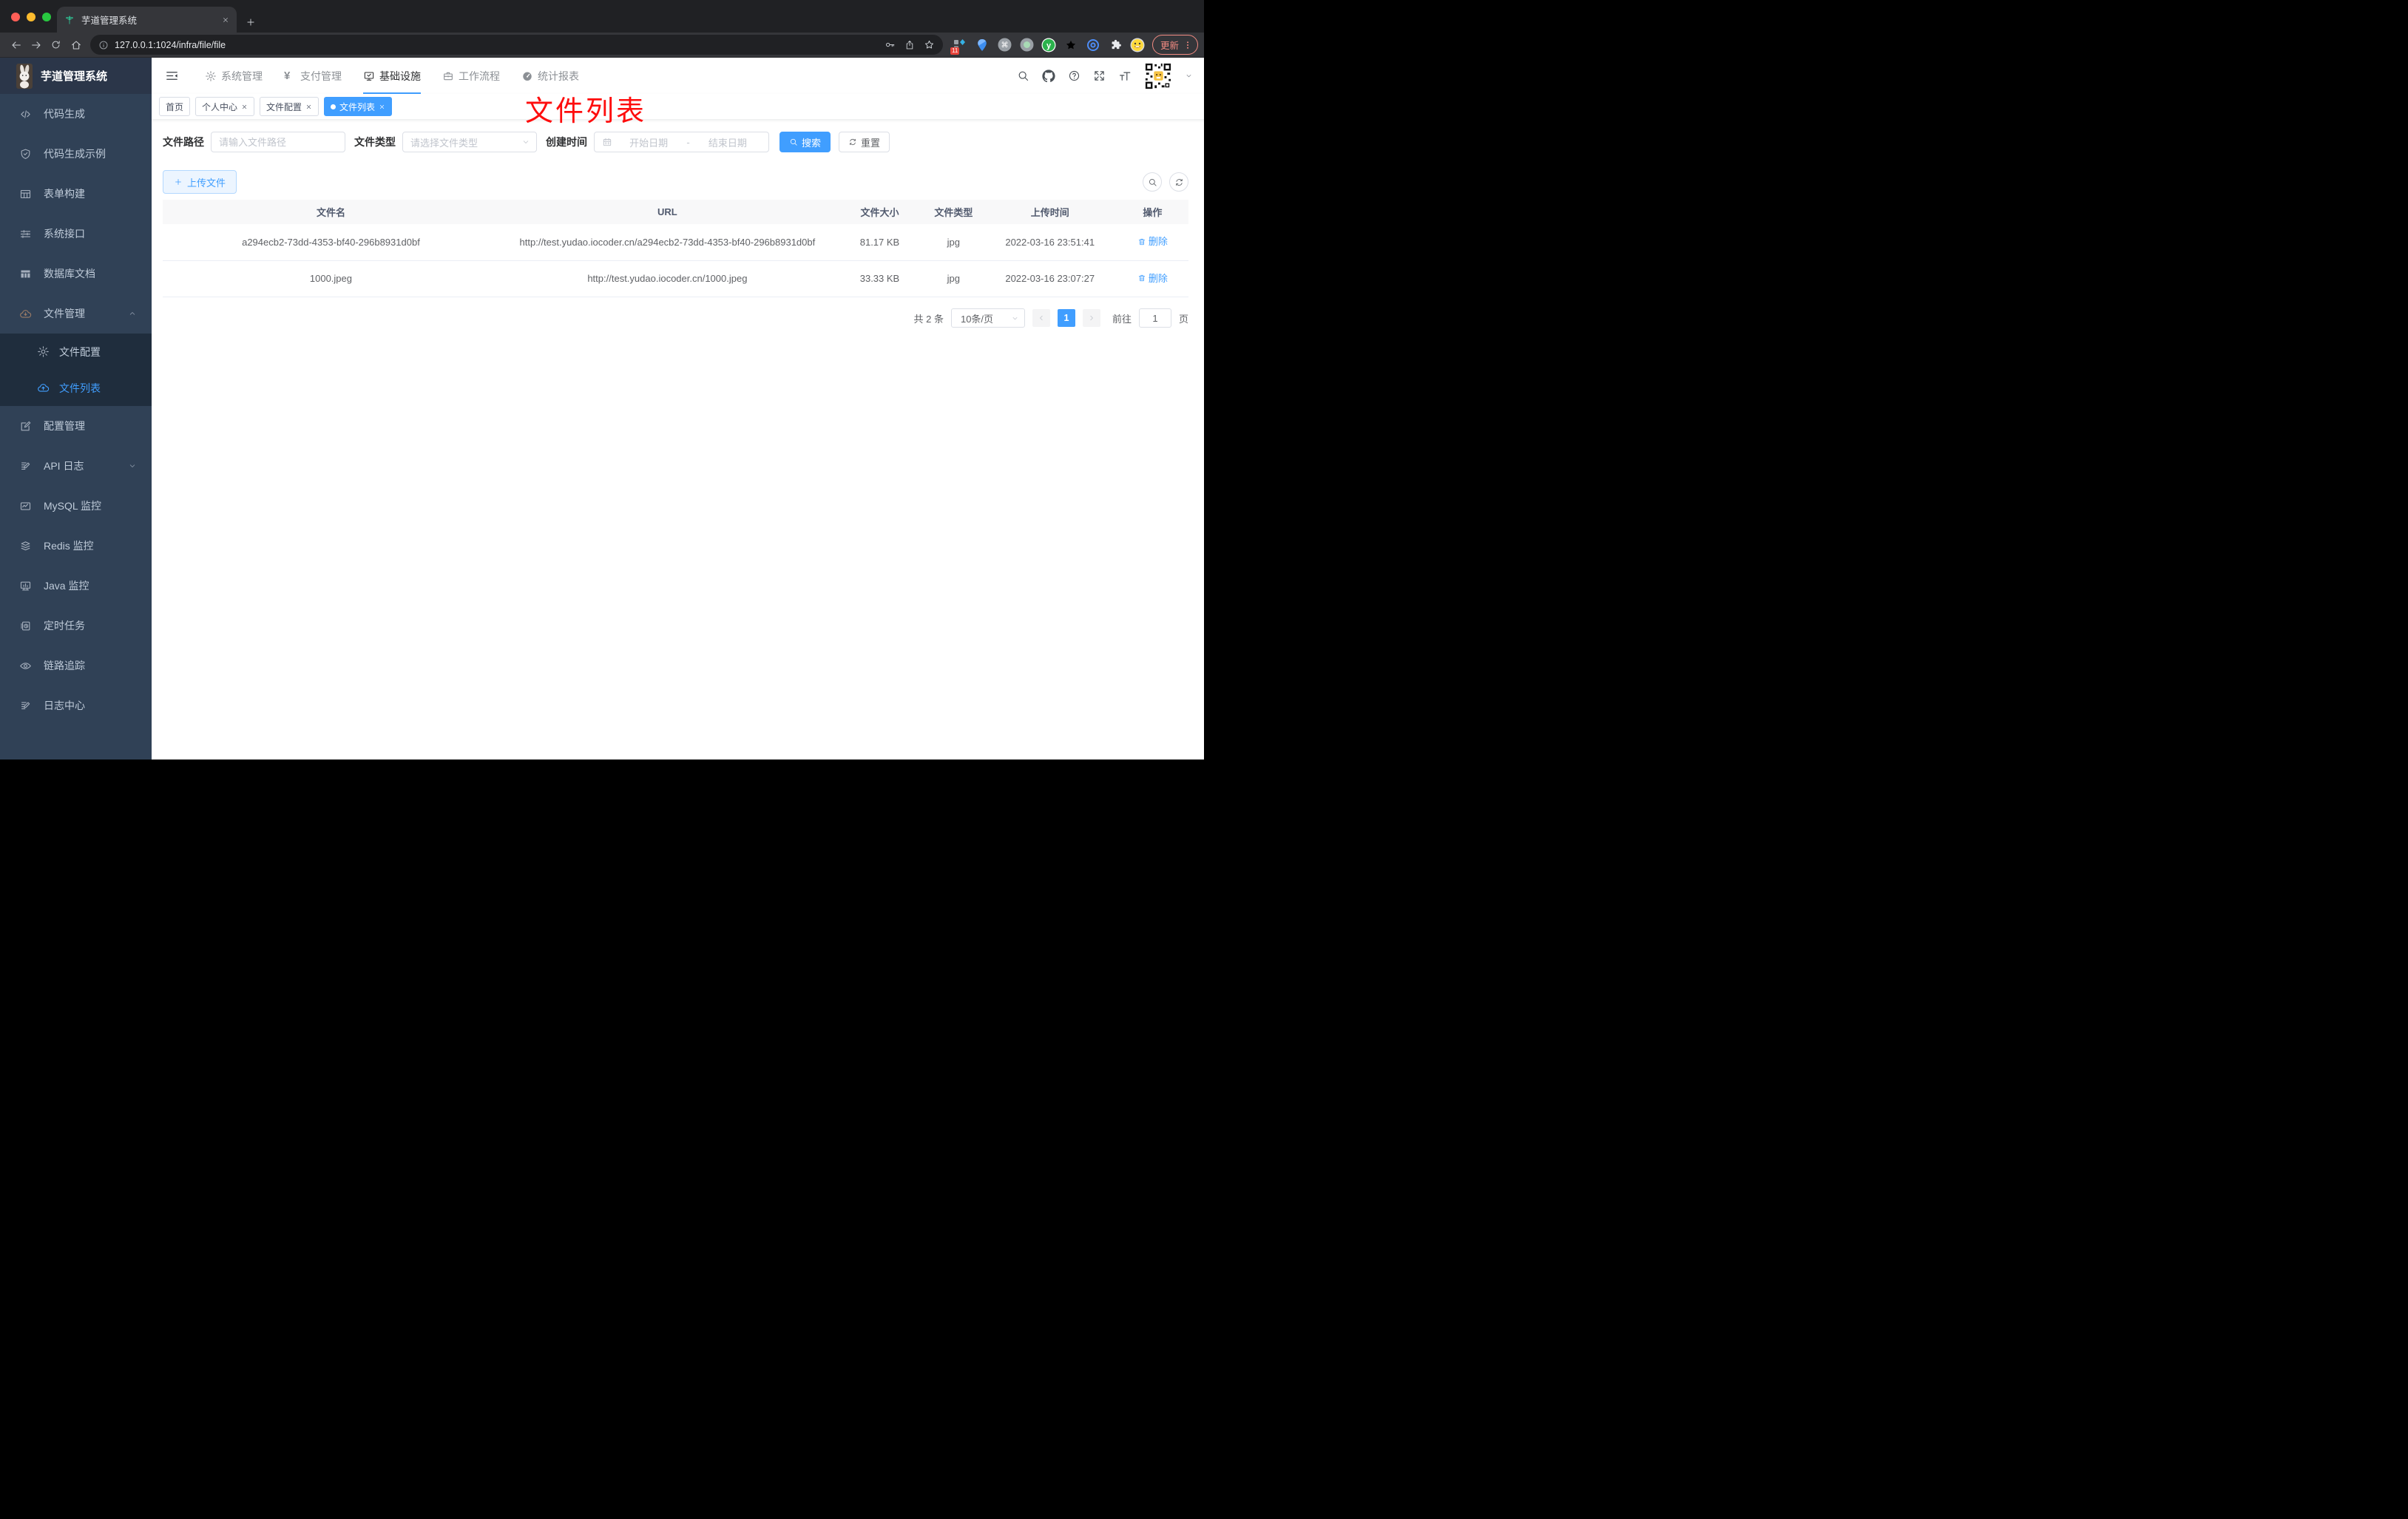 The width and height of the screenshot is (2408, 1519). Describe the element at coordinates (109, 21) in the screenshot. I see `browser-tab-title: 芋道管理系统` at that location.